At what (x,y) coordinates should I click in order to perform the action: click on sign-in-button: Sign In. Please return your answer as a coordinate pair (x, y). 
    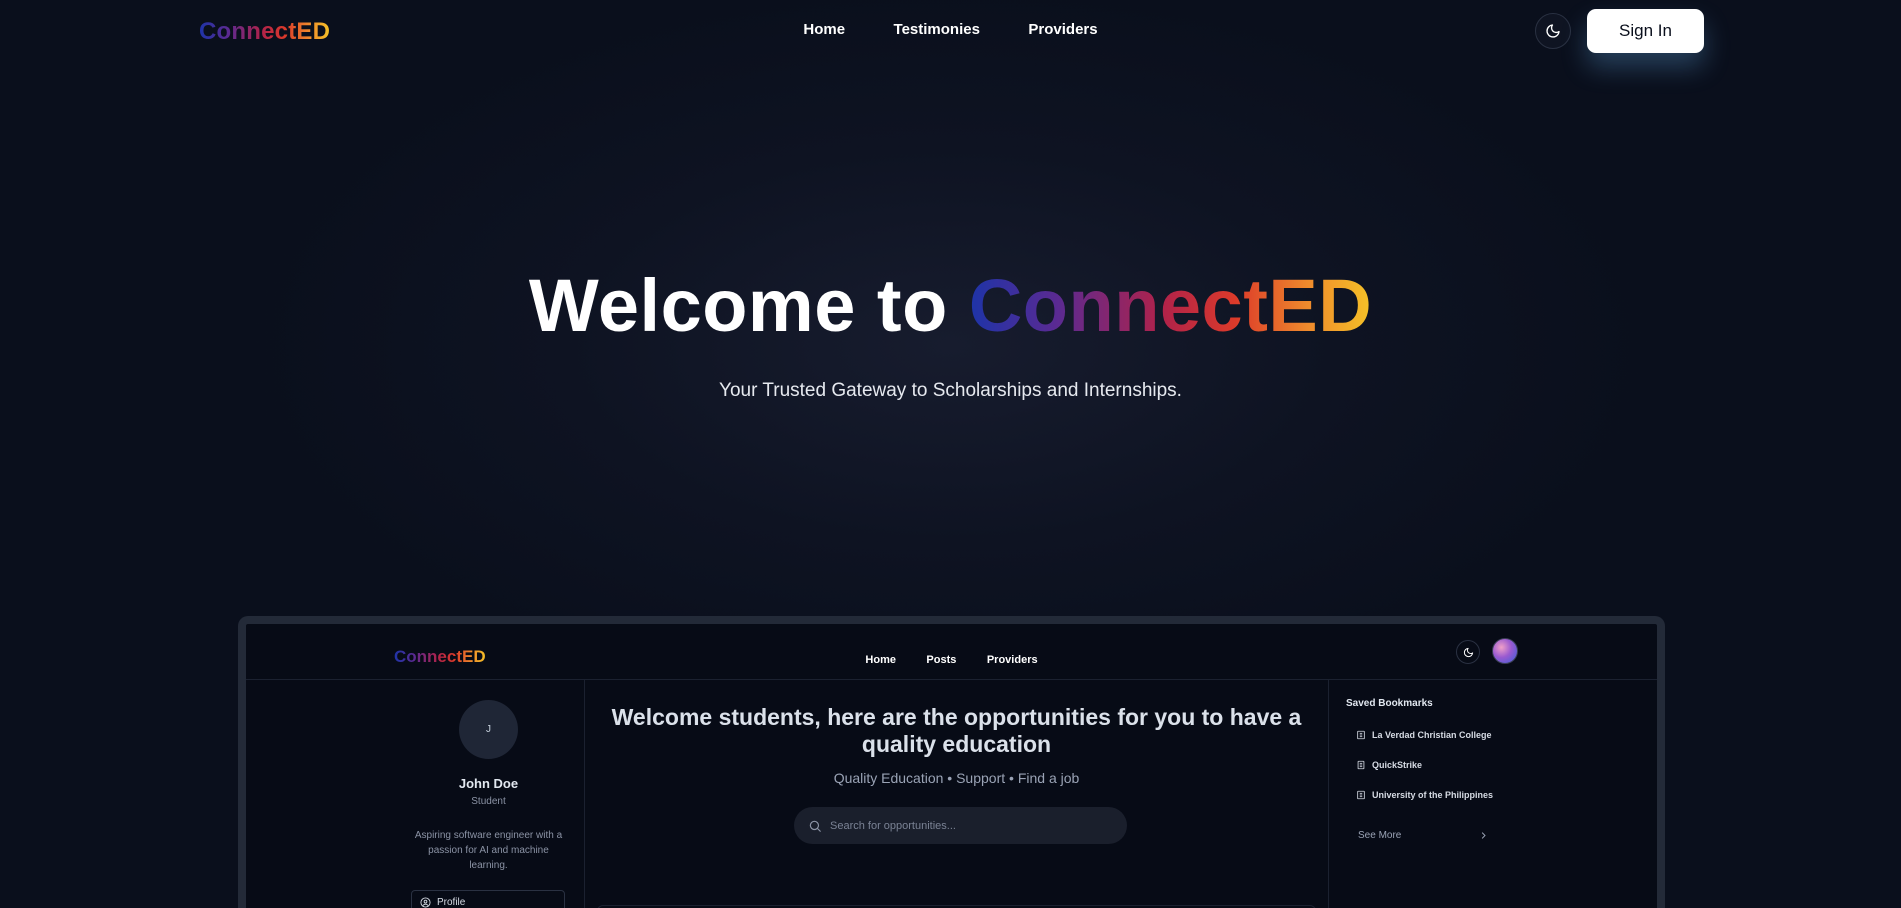
    Looking at the image, I should click on (1645, 31).